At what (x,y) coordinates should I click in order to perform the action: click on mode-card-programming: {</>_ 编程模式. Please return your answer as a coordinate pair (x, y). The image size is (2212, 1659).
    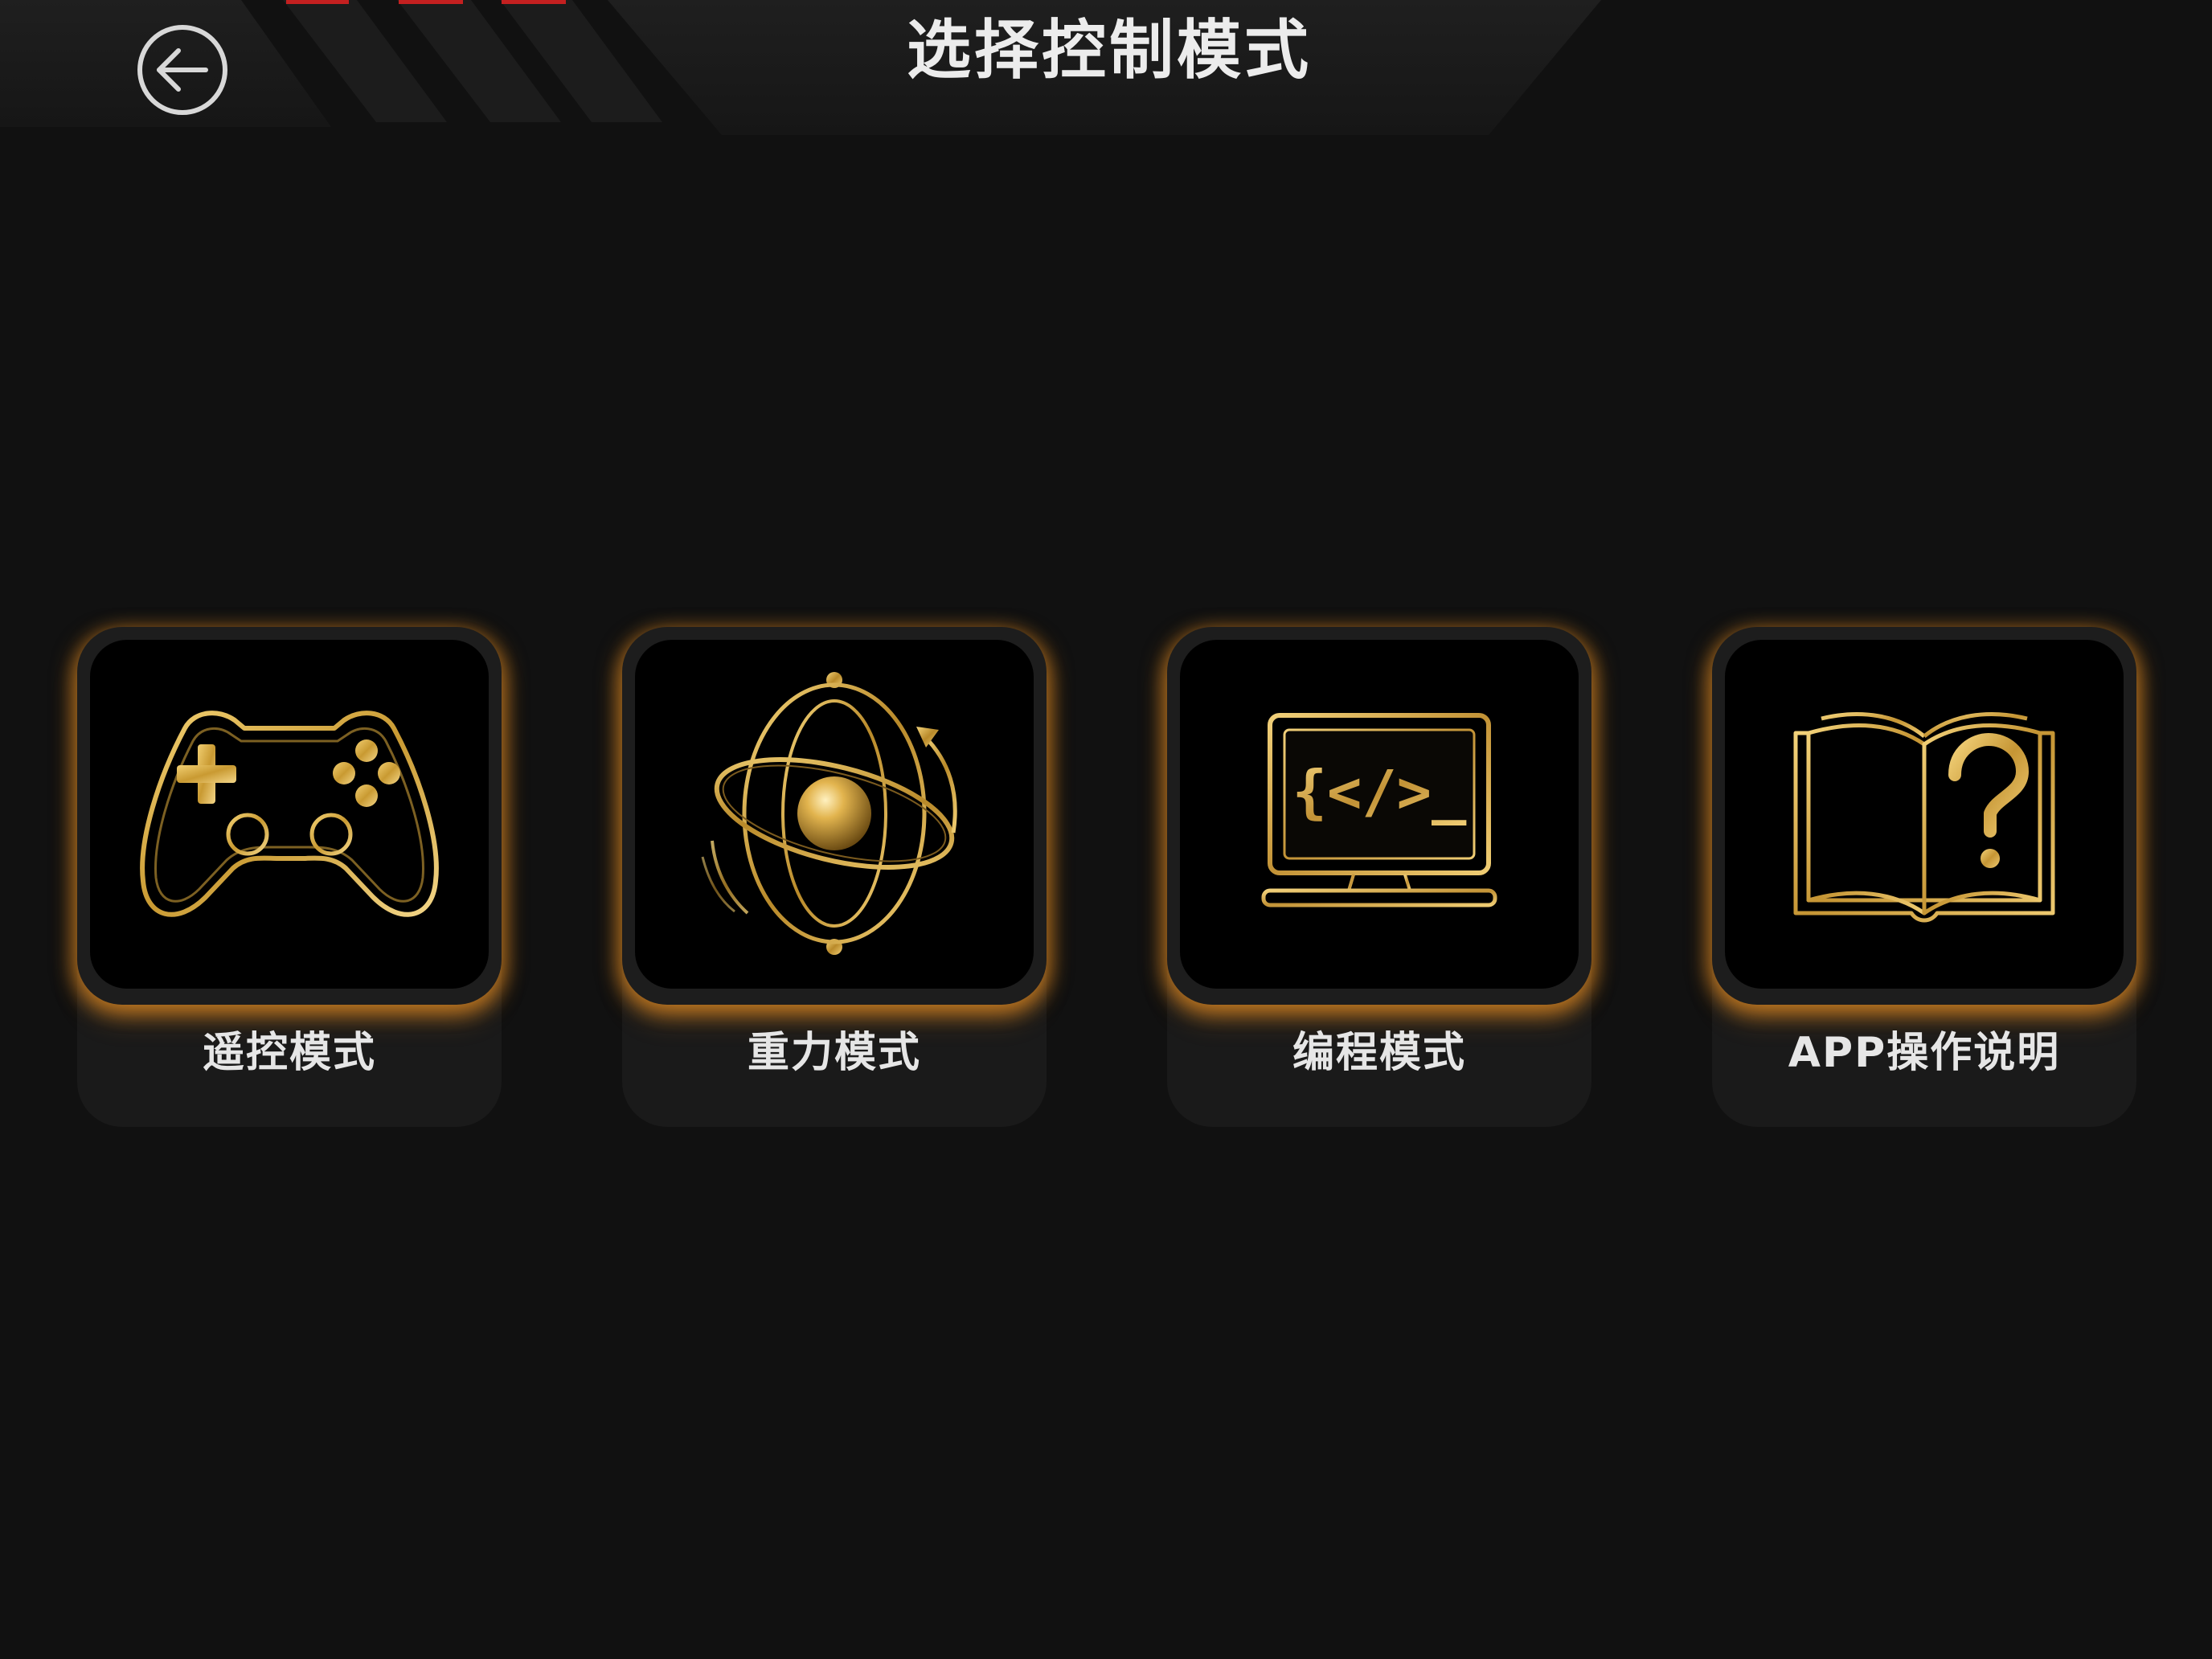
    Looking at the image, I should click on (1379, 877).